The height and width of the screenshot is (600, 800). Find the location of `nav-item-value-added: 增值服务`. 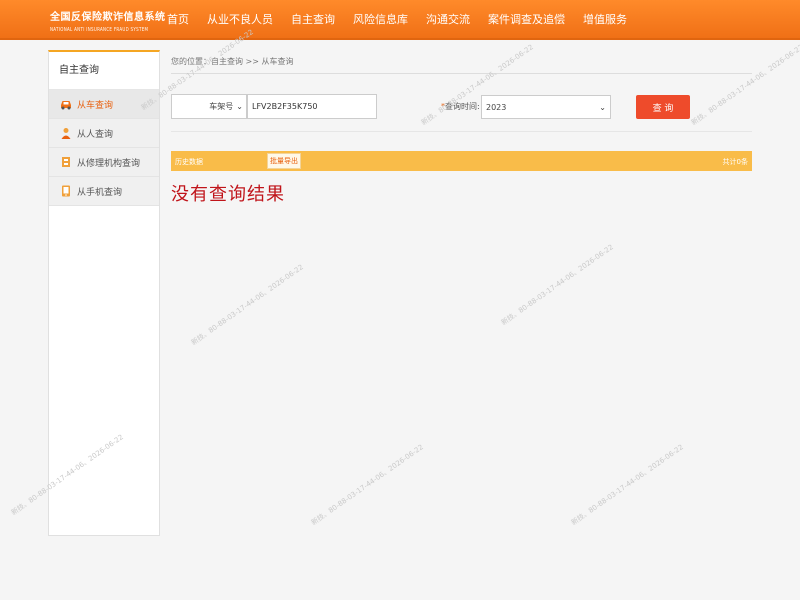

nav-item-value-added: 增值服务 is located at coordinates (605, 20).